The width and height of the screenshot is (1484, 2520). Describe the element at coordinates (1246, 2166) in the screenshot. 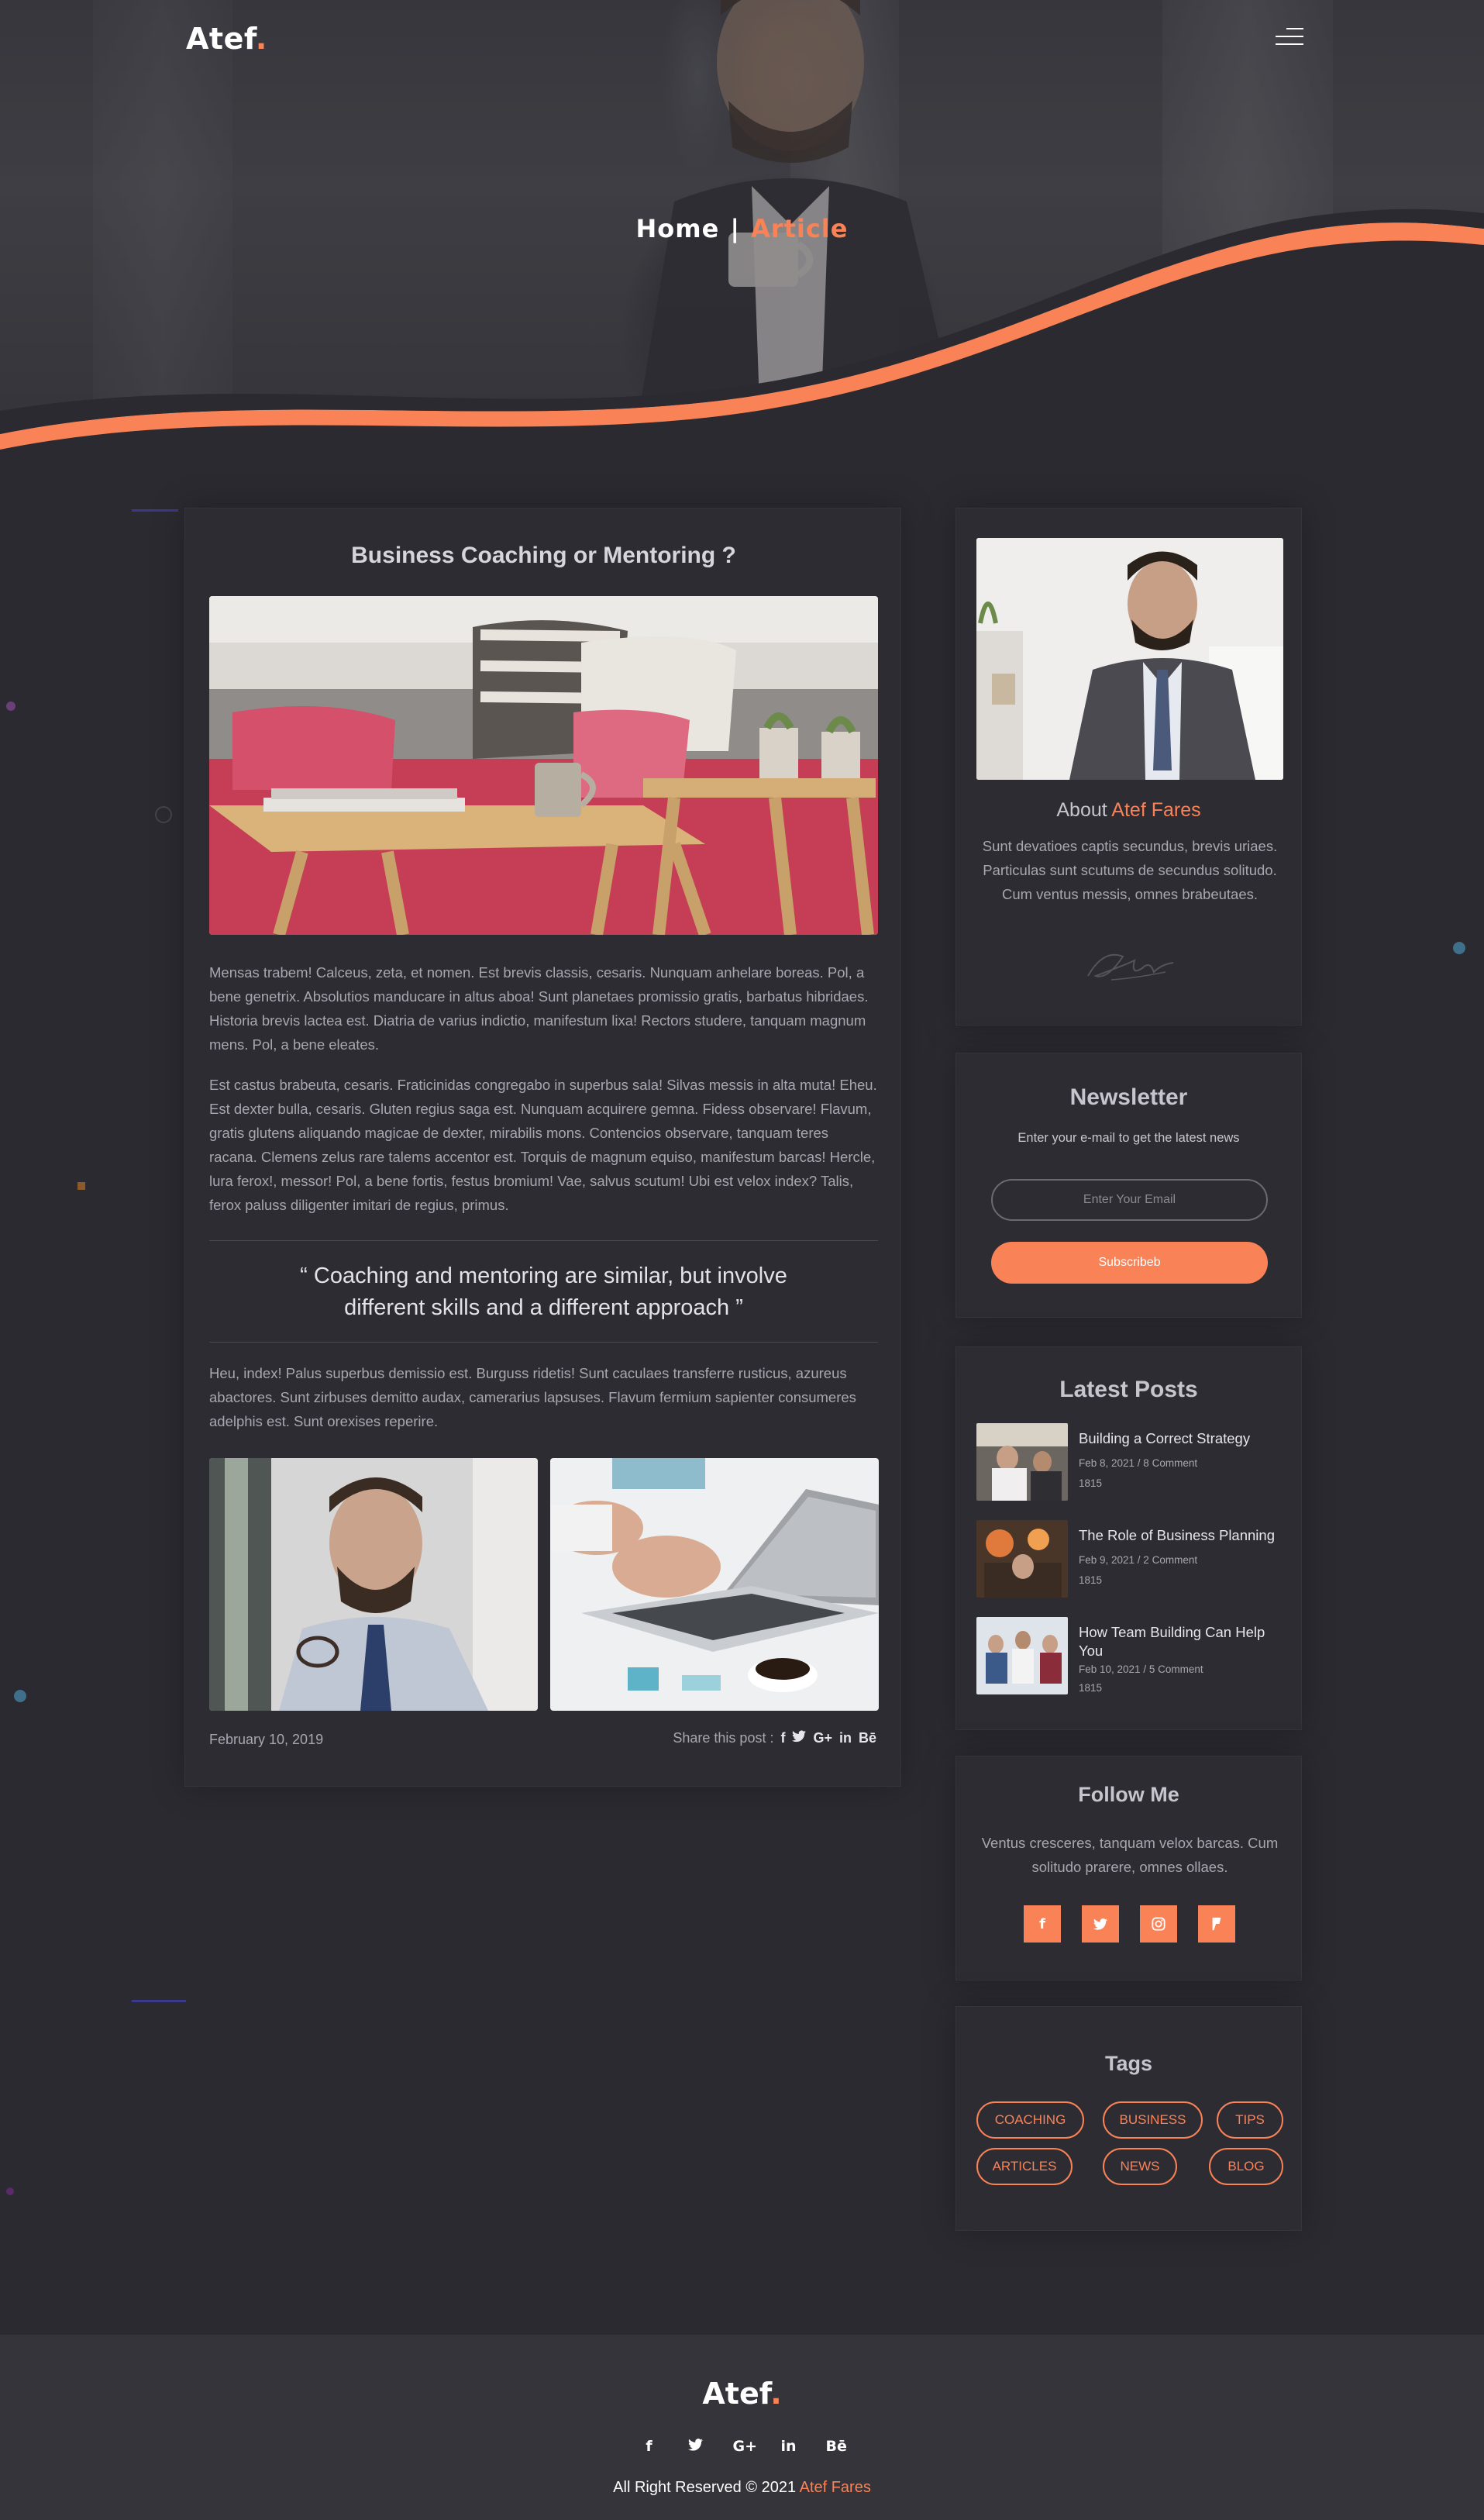

I see `tag-blog: BLOG` at that location.